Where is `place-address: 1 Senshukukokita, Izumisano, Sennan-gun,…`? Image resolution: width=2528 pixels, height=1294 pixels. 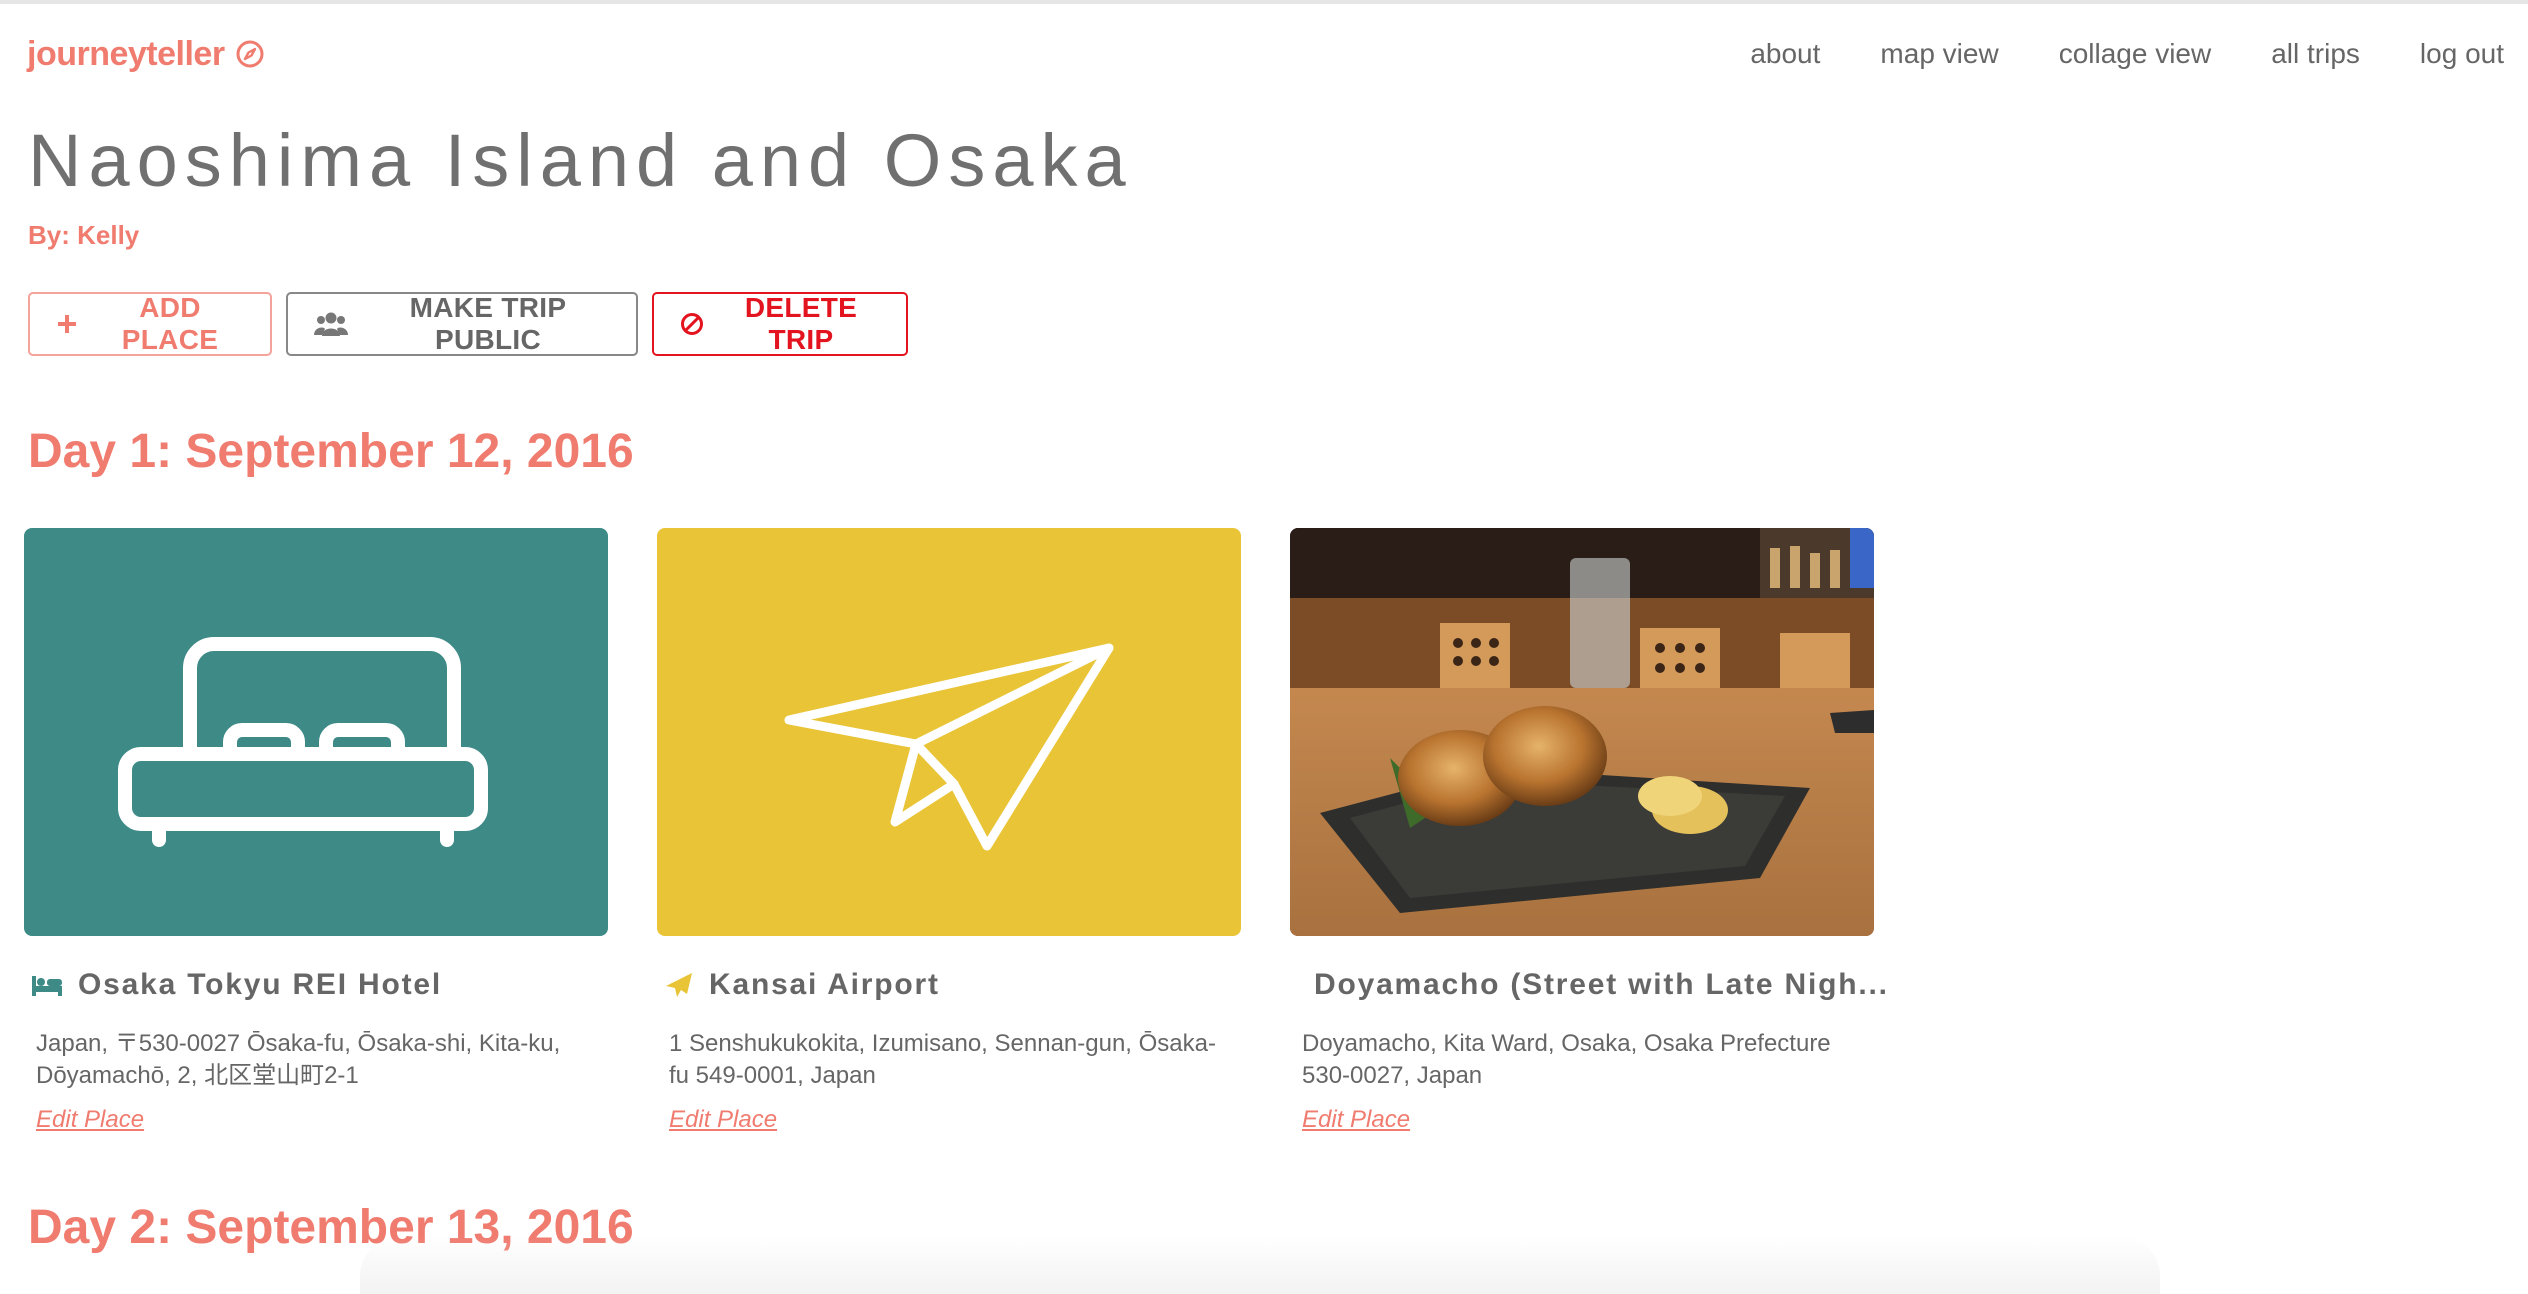
place-address: 1 Senshukukokita, Izumisano, Sennan-gun,… is located at coordinates (942, 1059).